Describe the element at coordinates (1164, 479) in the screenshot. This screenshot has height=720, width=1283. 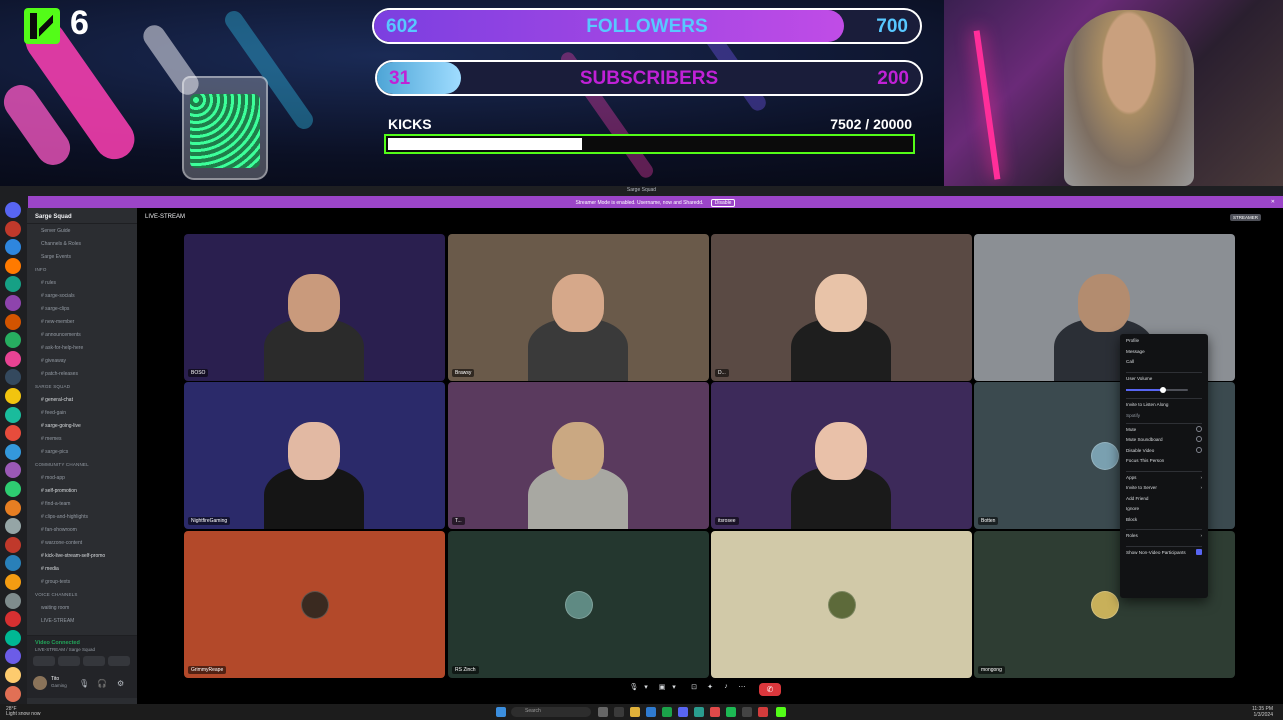
I see `menu-item: Apps ›` at that location.